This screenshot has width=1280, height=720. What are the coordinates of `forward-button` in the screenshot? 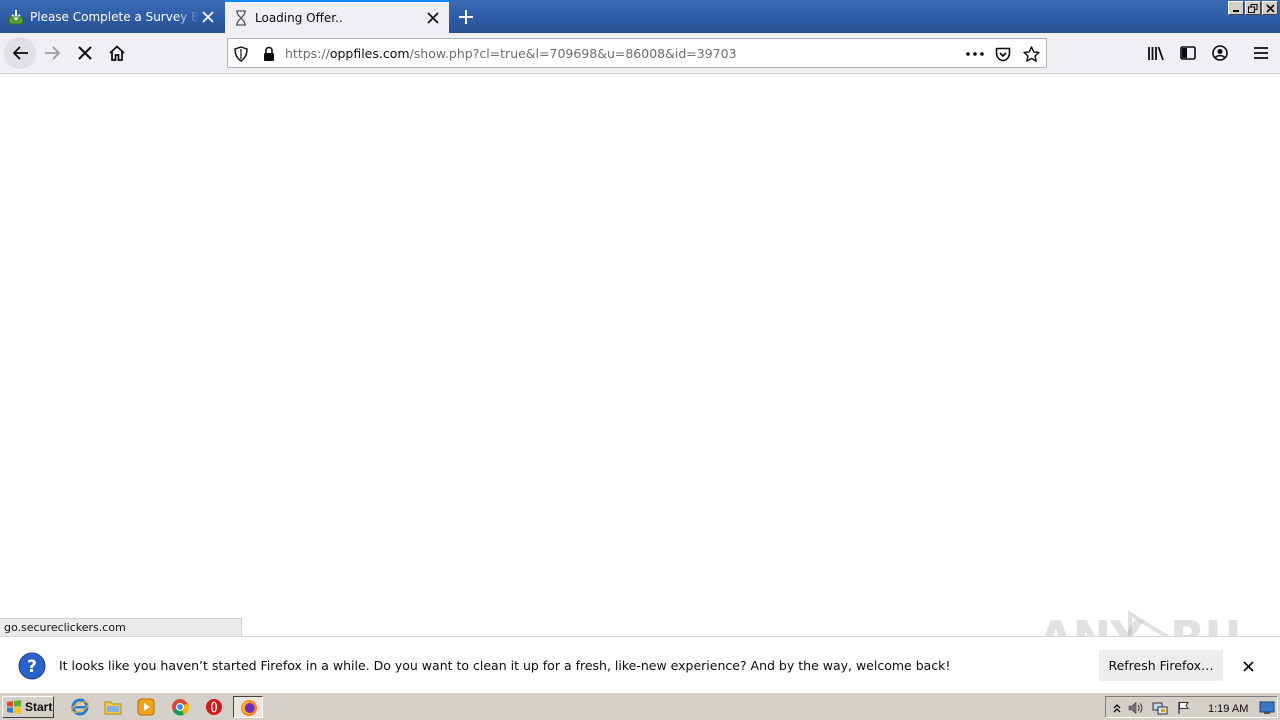 It's located at (53, 53).